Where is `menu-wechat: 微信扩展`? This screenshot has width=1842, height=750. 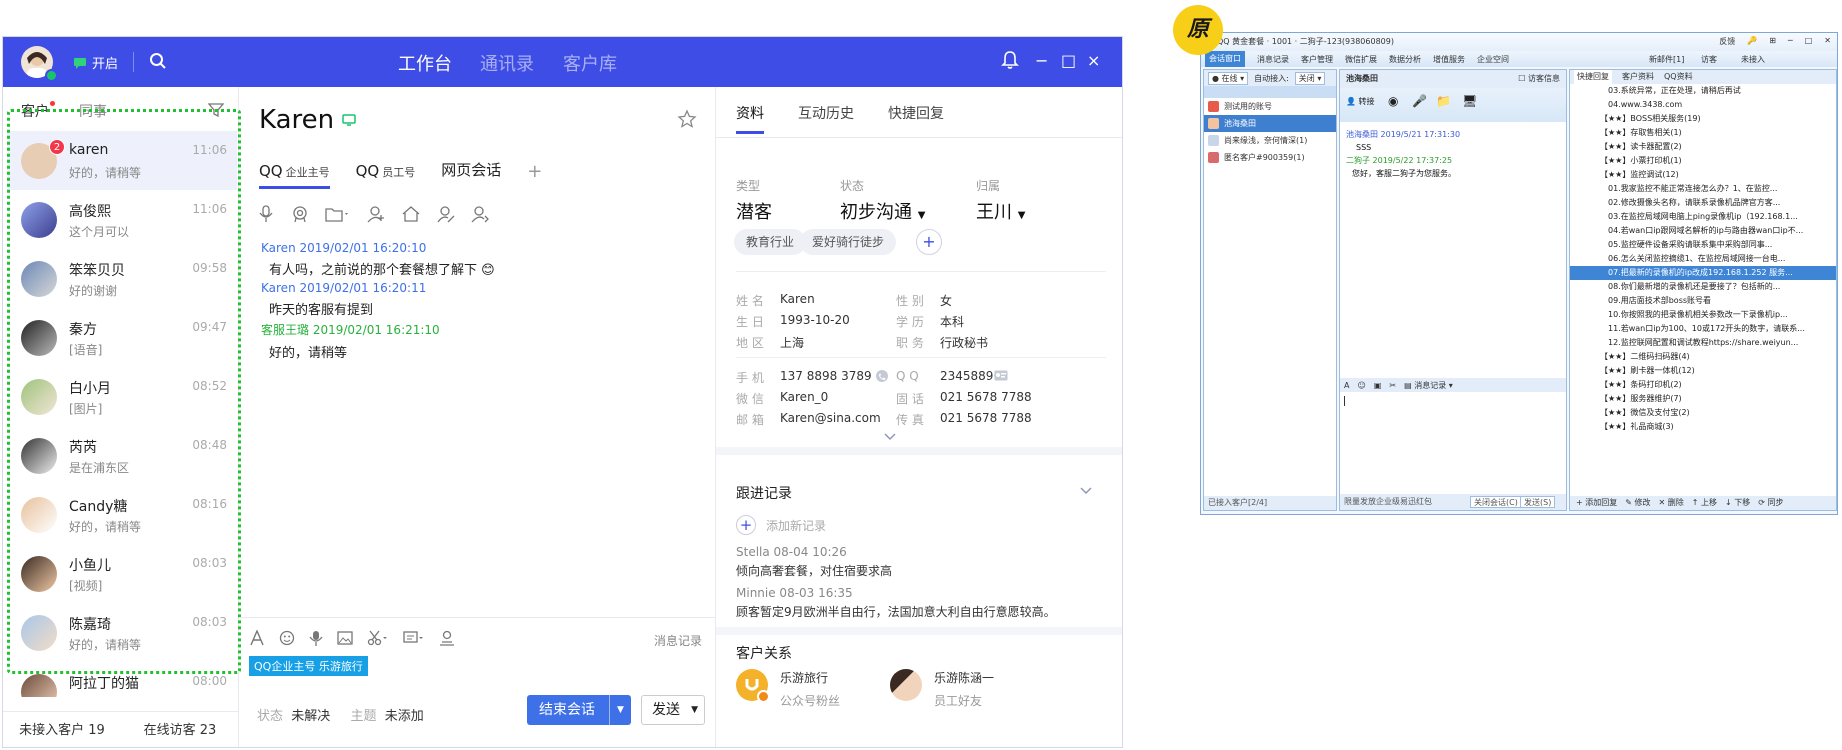 menu-wechat: 微信扩展 is located at coordinates (1361, 59).